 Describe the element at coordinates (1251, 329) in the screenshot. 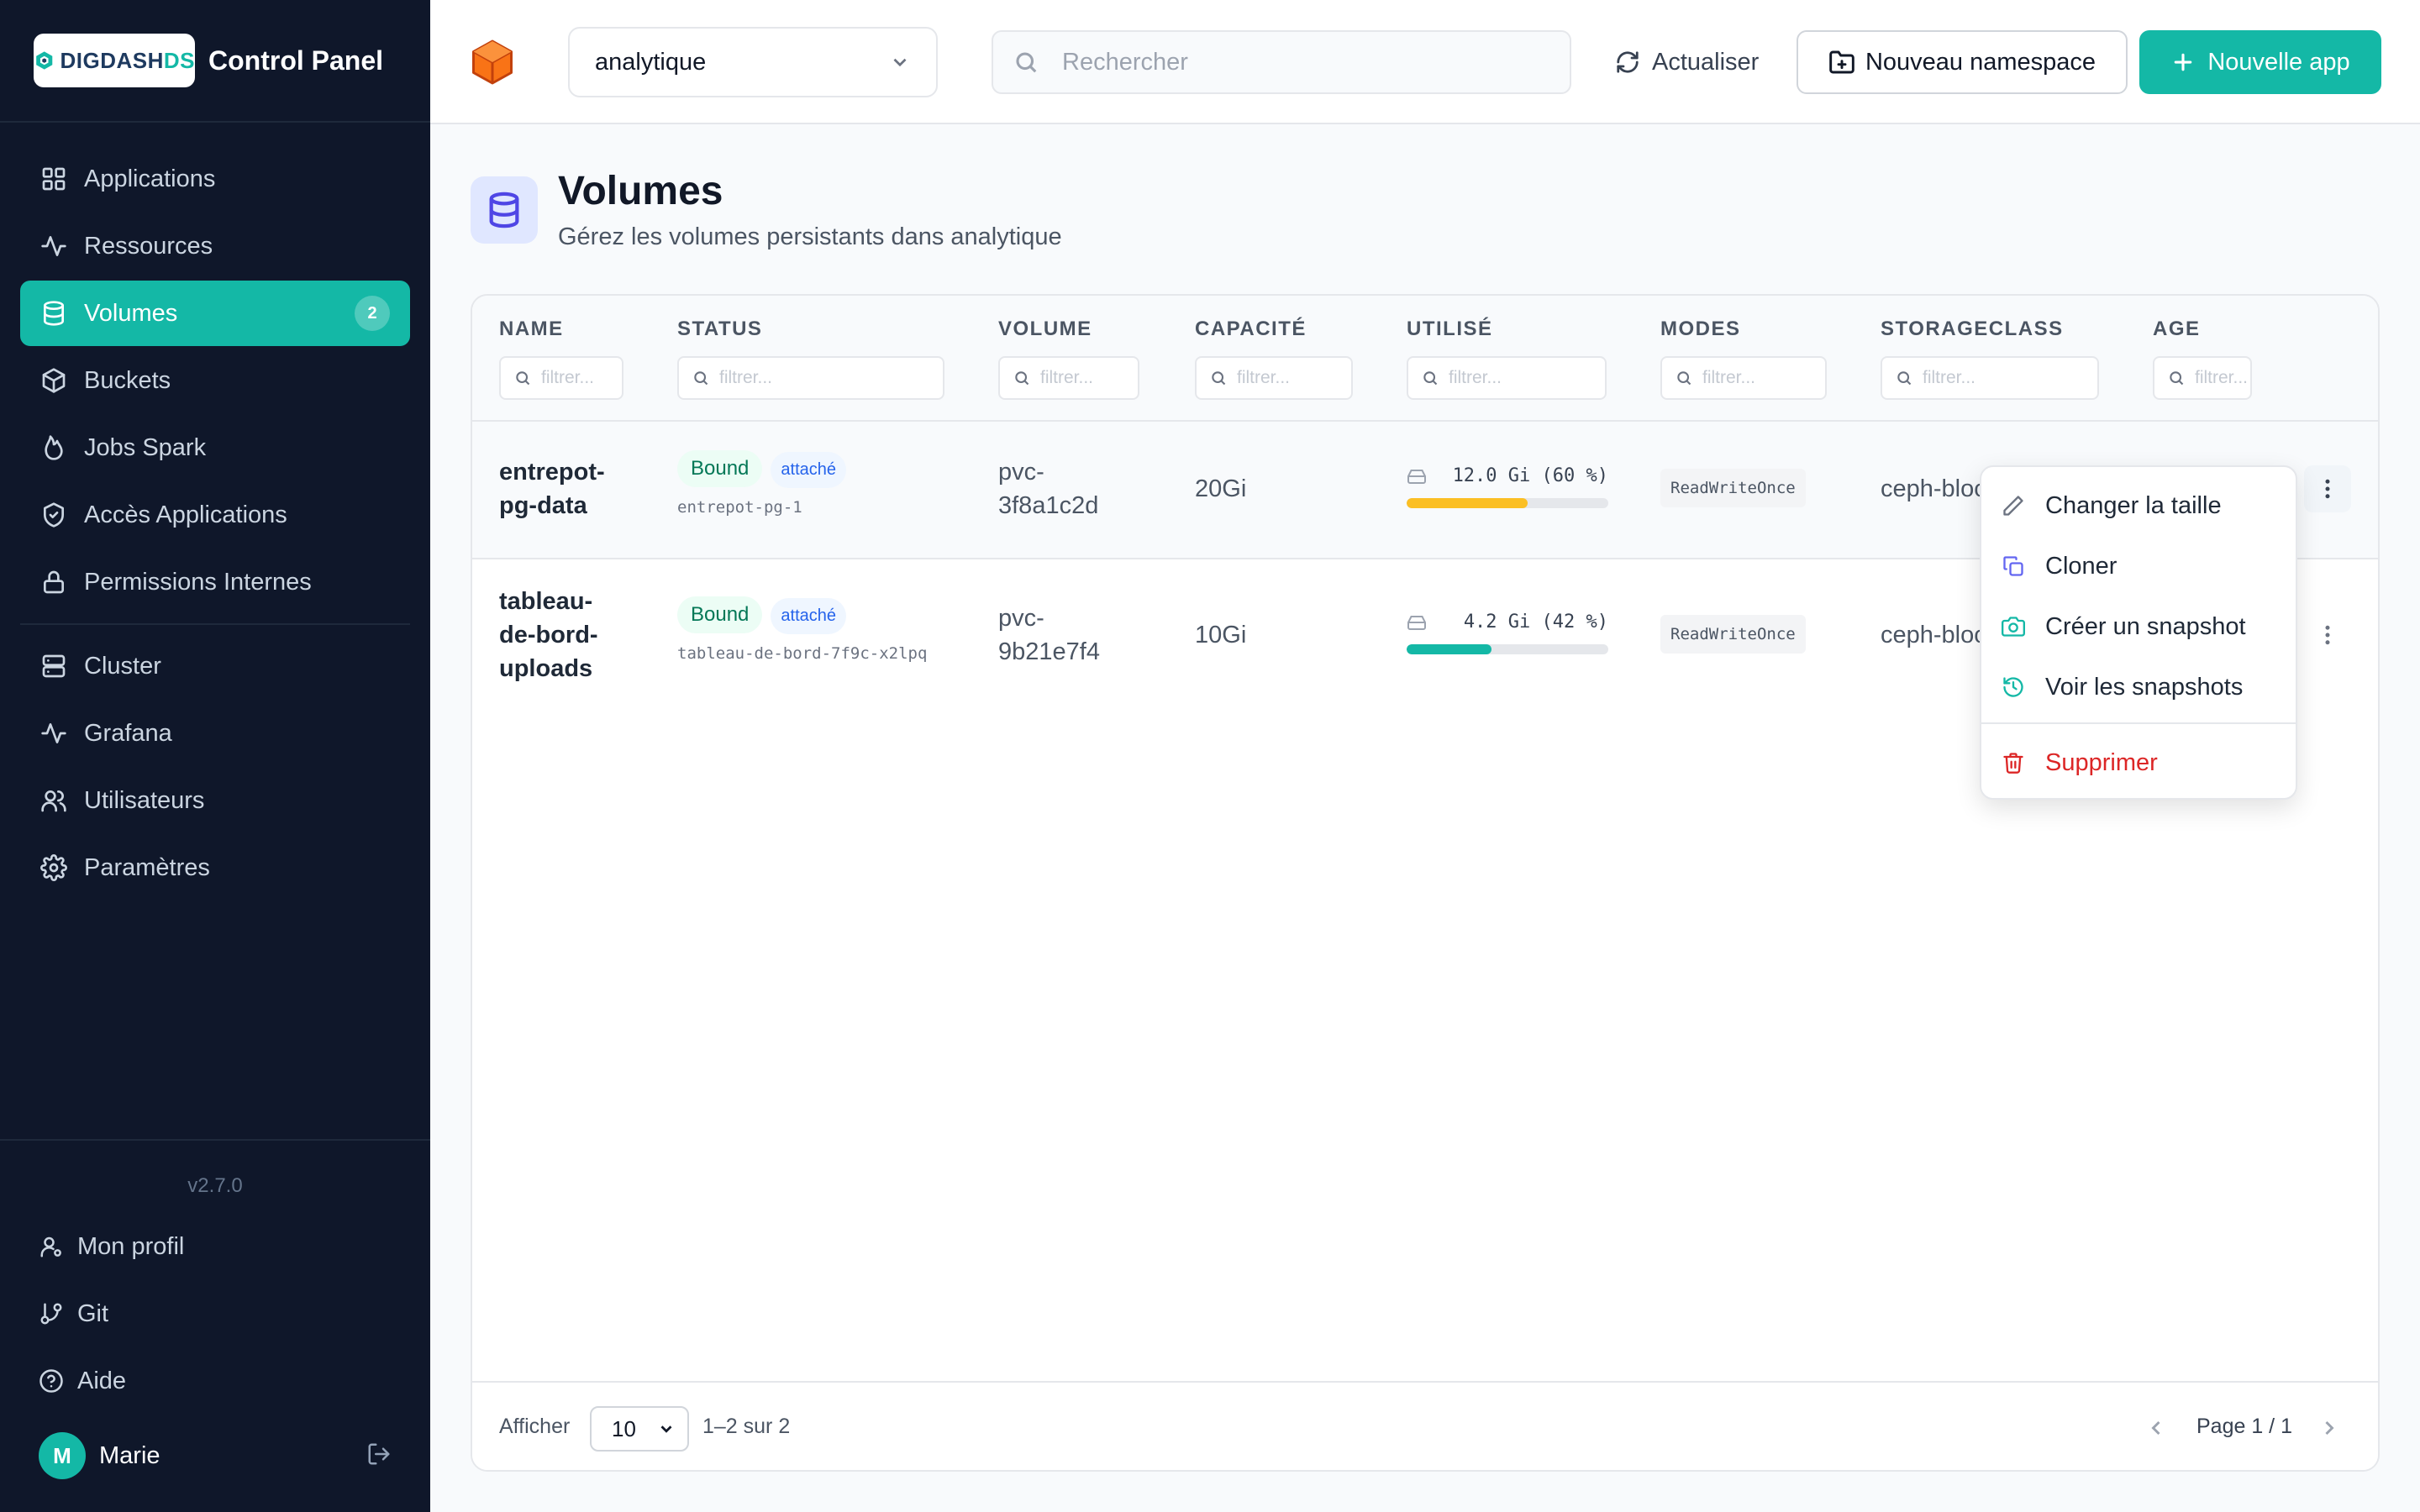

I see `column-header-capacite: CAPACITÉ` at that location.